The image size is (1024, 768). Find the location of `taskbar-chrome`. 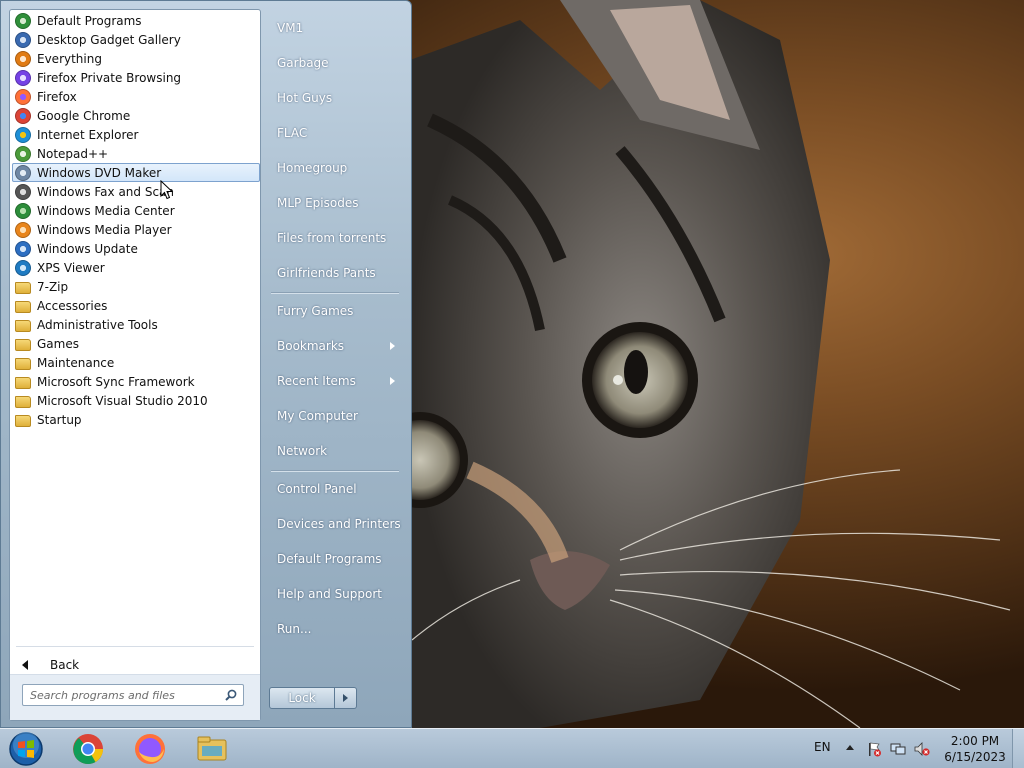

taskbar-chrome is located at coordinates (88, 749).